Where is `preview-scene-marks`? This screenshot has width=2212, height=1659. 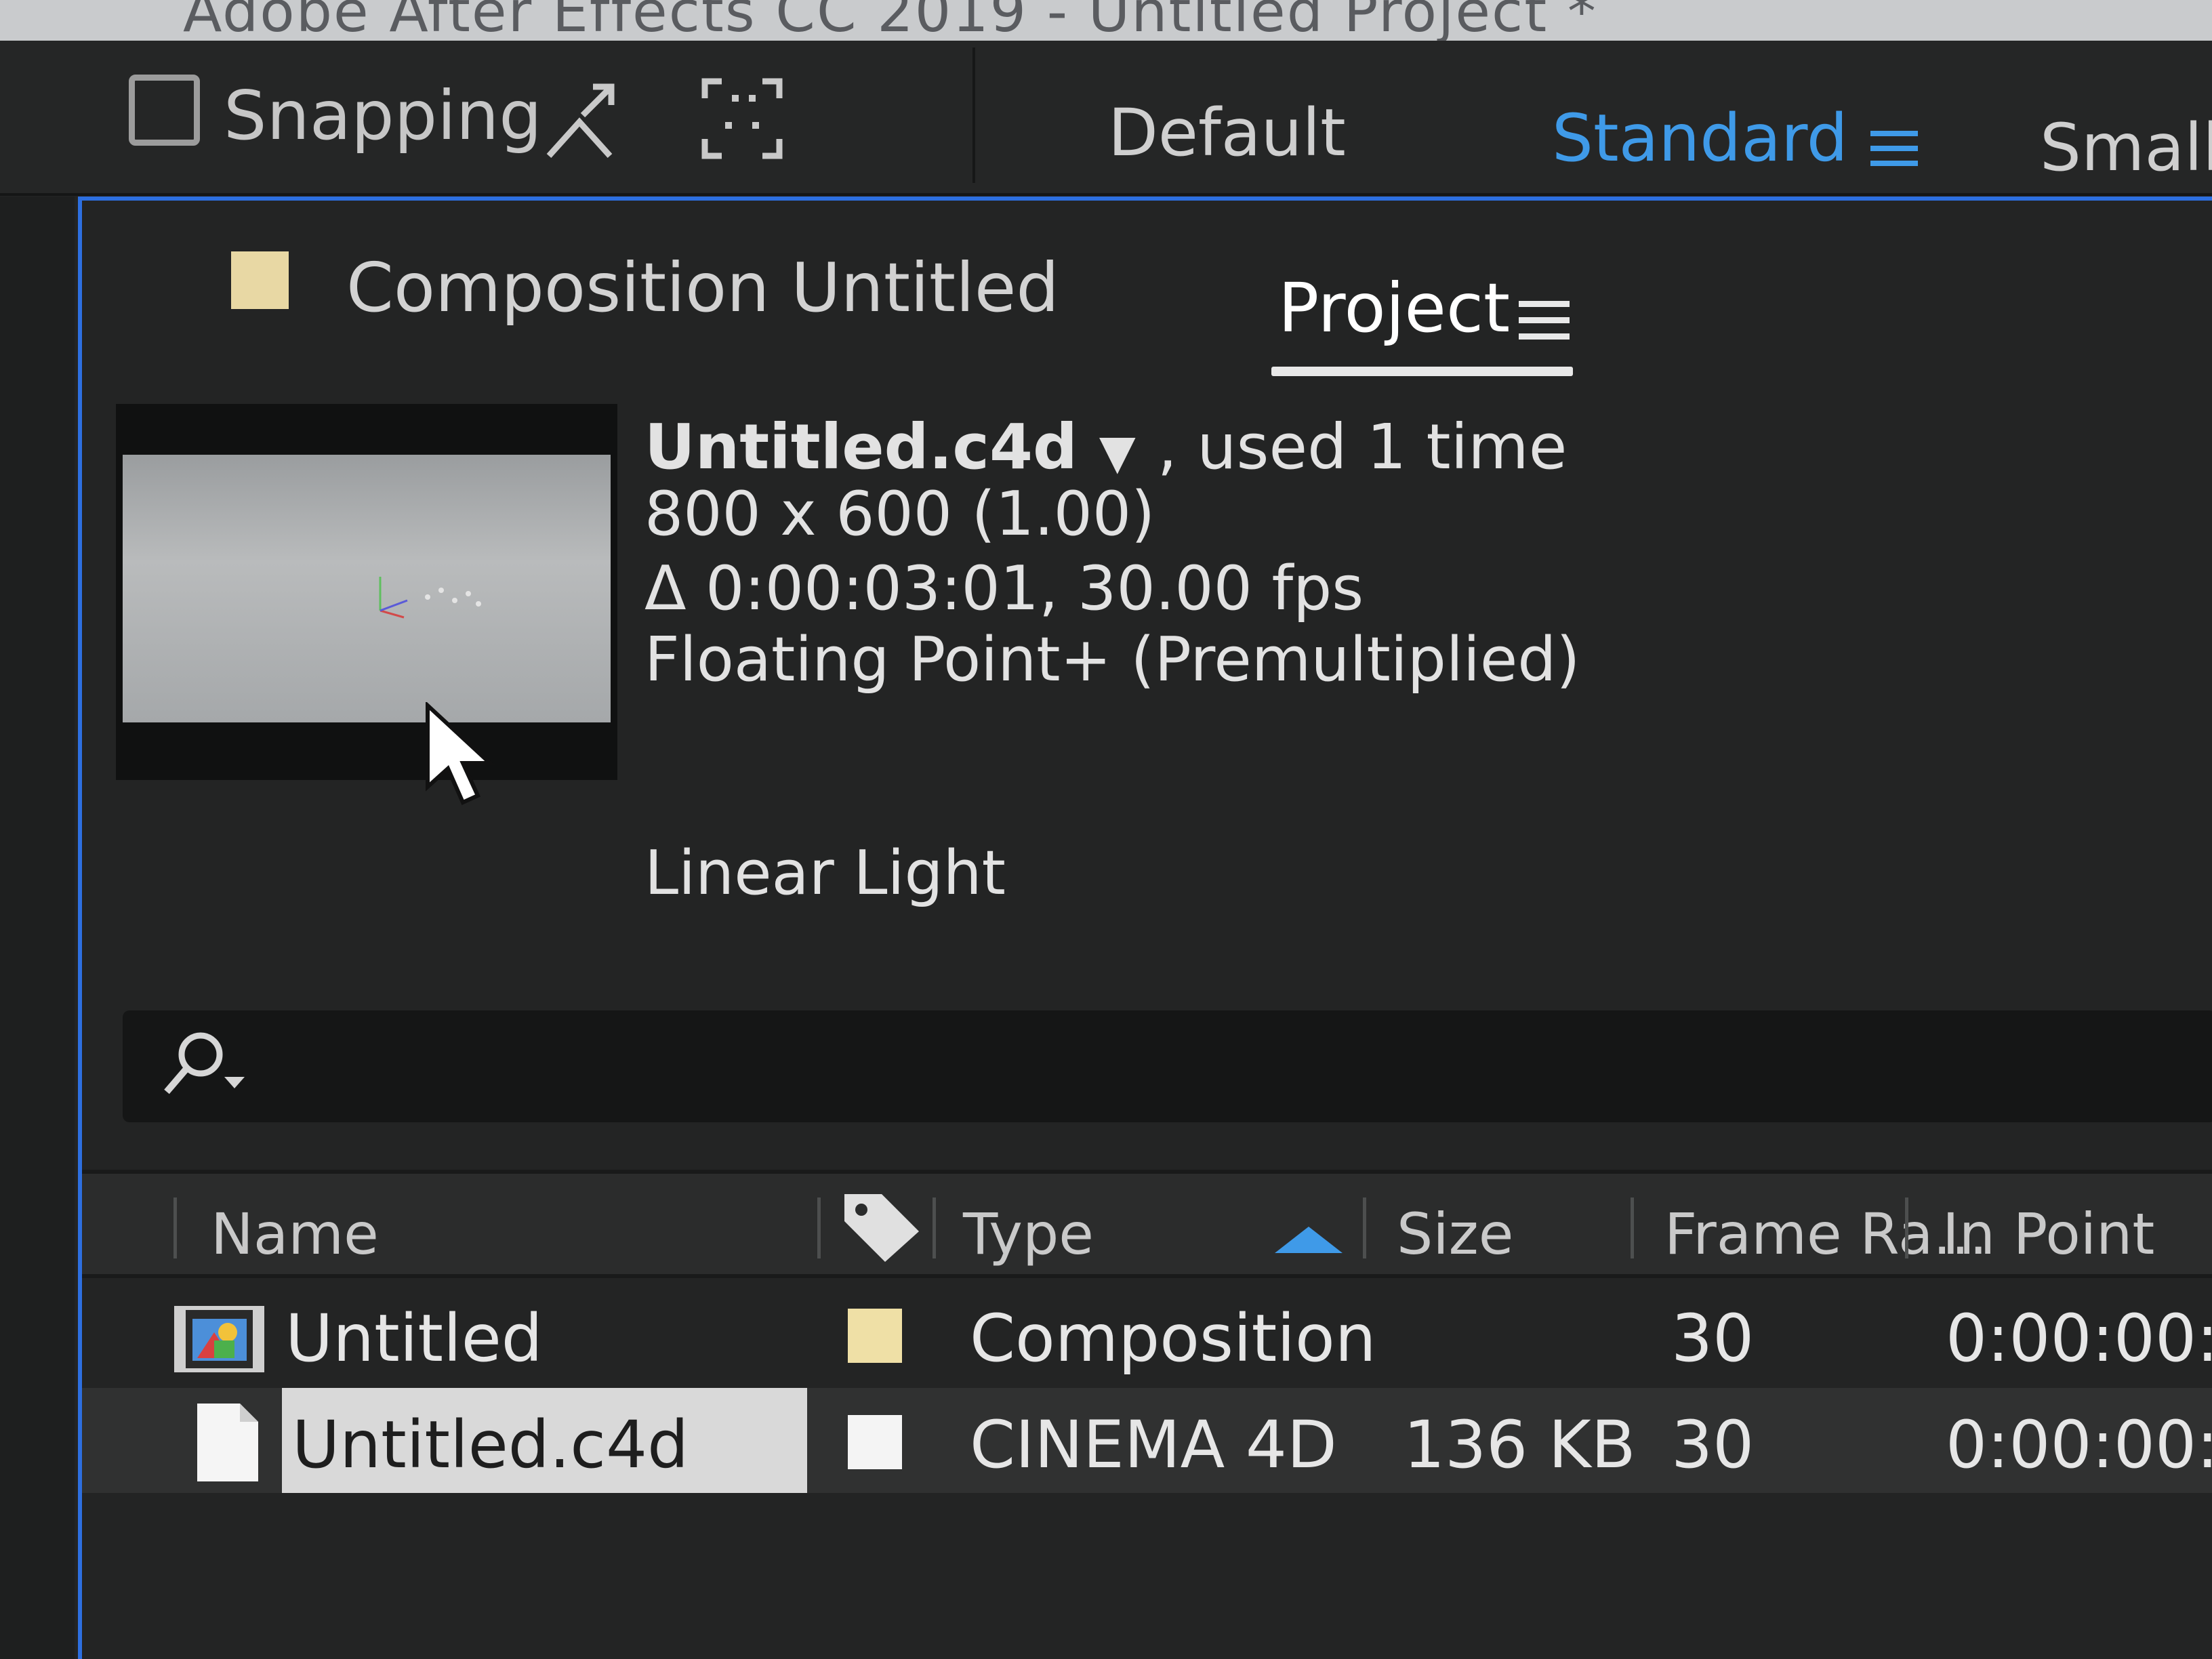 preview-scene-marks is located at coordinates (430, 598).